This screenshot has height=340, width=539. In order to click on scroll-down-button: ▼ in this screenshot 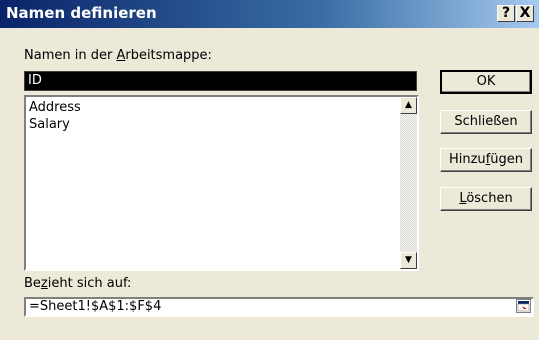, I will do `click(408, 260)`.